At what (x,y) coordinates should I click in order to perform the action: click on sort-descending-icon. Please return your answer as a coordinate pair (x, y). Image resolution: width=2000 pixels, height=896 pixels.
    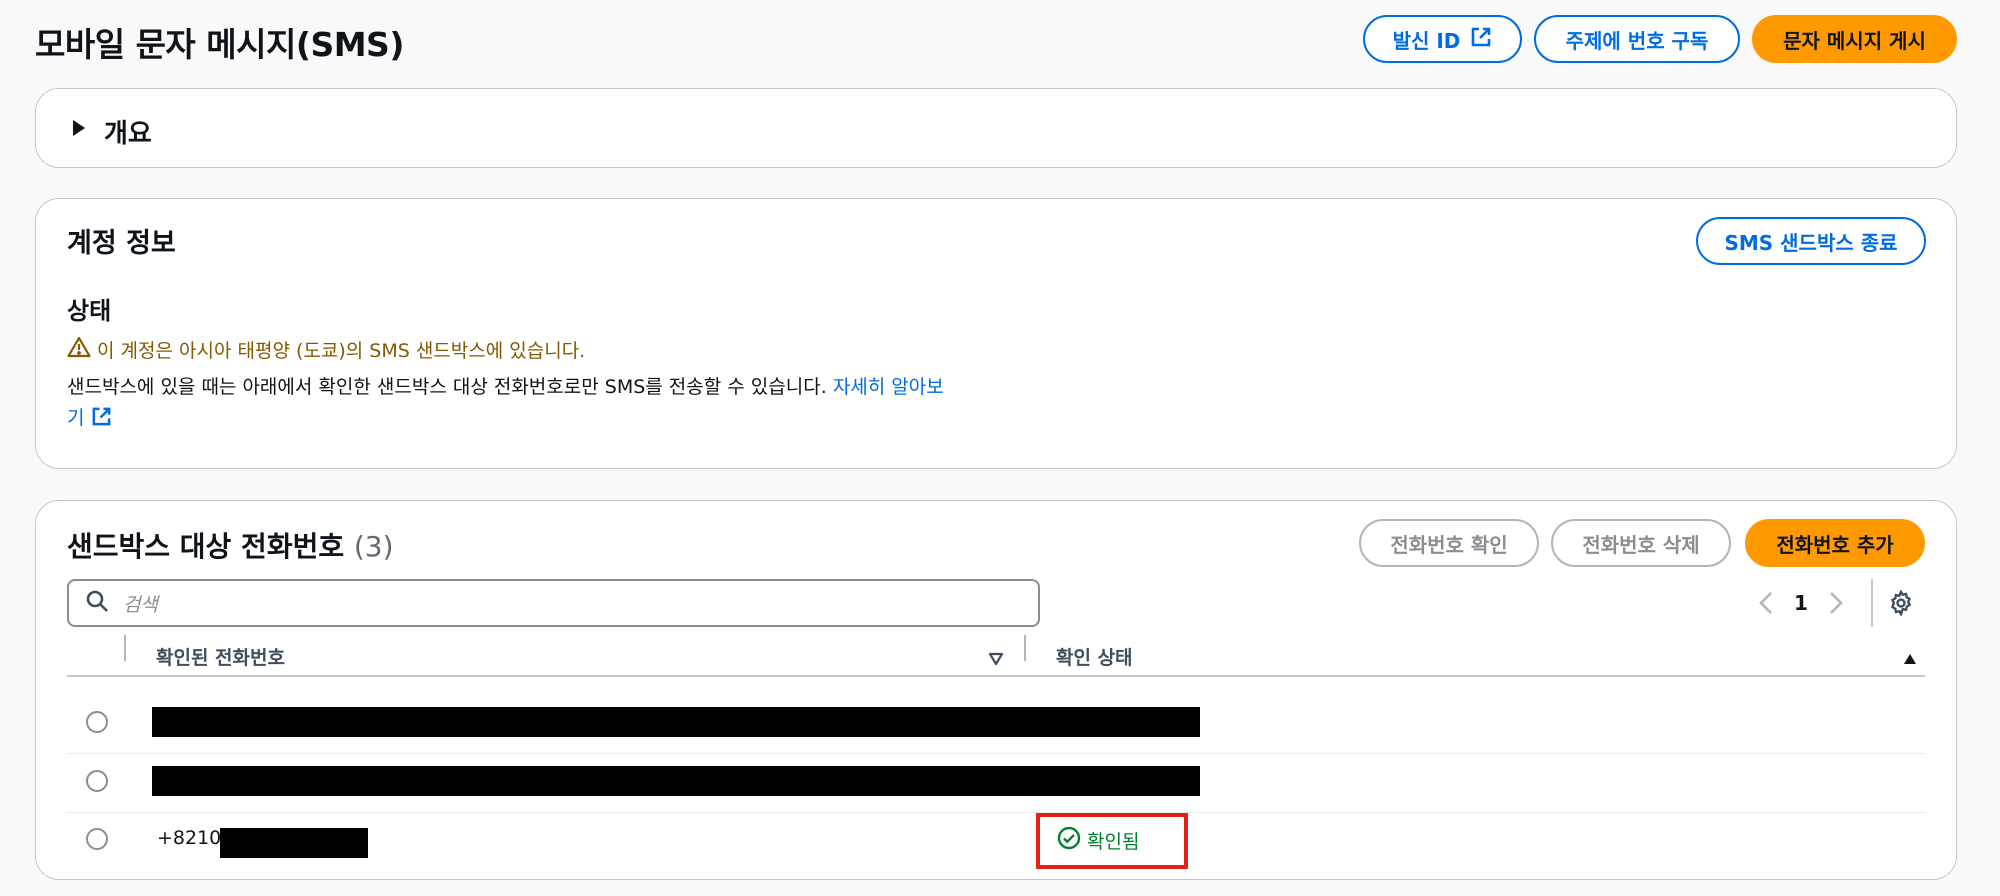
    Looking at the image, I should click on (996, 660).